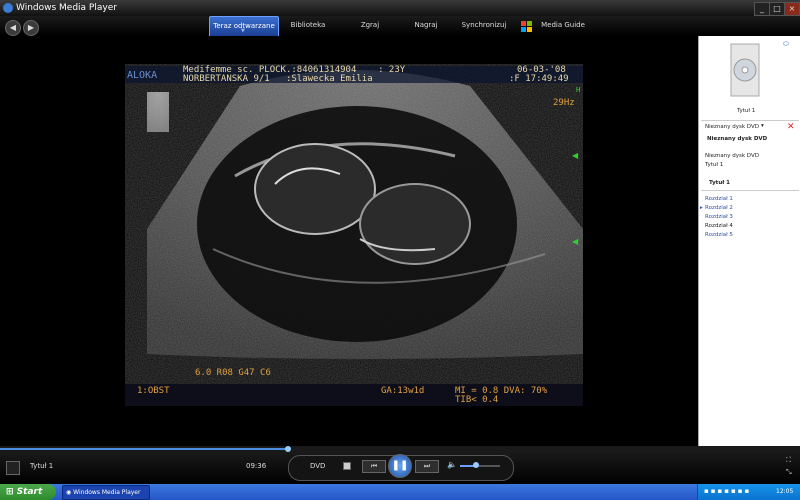  What do you see at coordinates (732, 127) in the screenshot?
I see `disc-selector: Nieznany dysk DVD` at bounding box center [732, 127].